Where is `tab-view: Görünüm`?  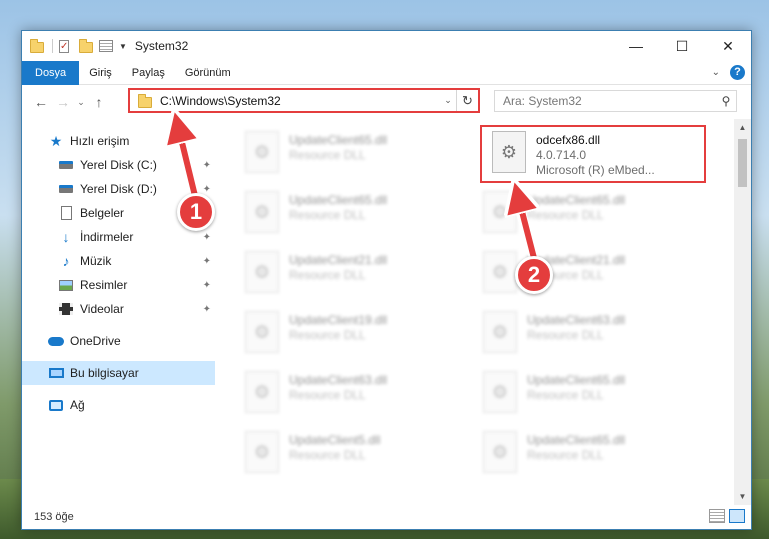 tab-view: Görünüm is located at coordinates (208, 73).